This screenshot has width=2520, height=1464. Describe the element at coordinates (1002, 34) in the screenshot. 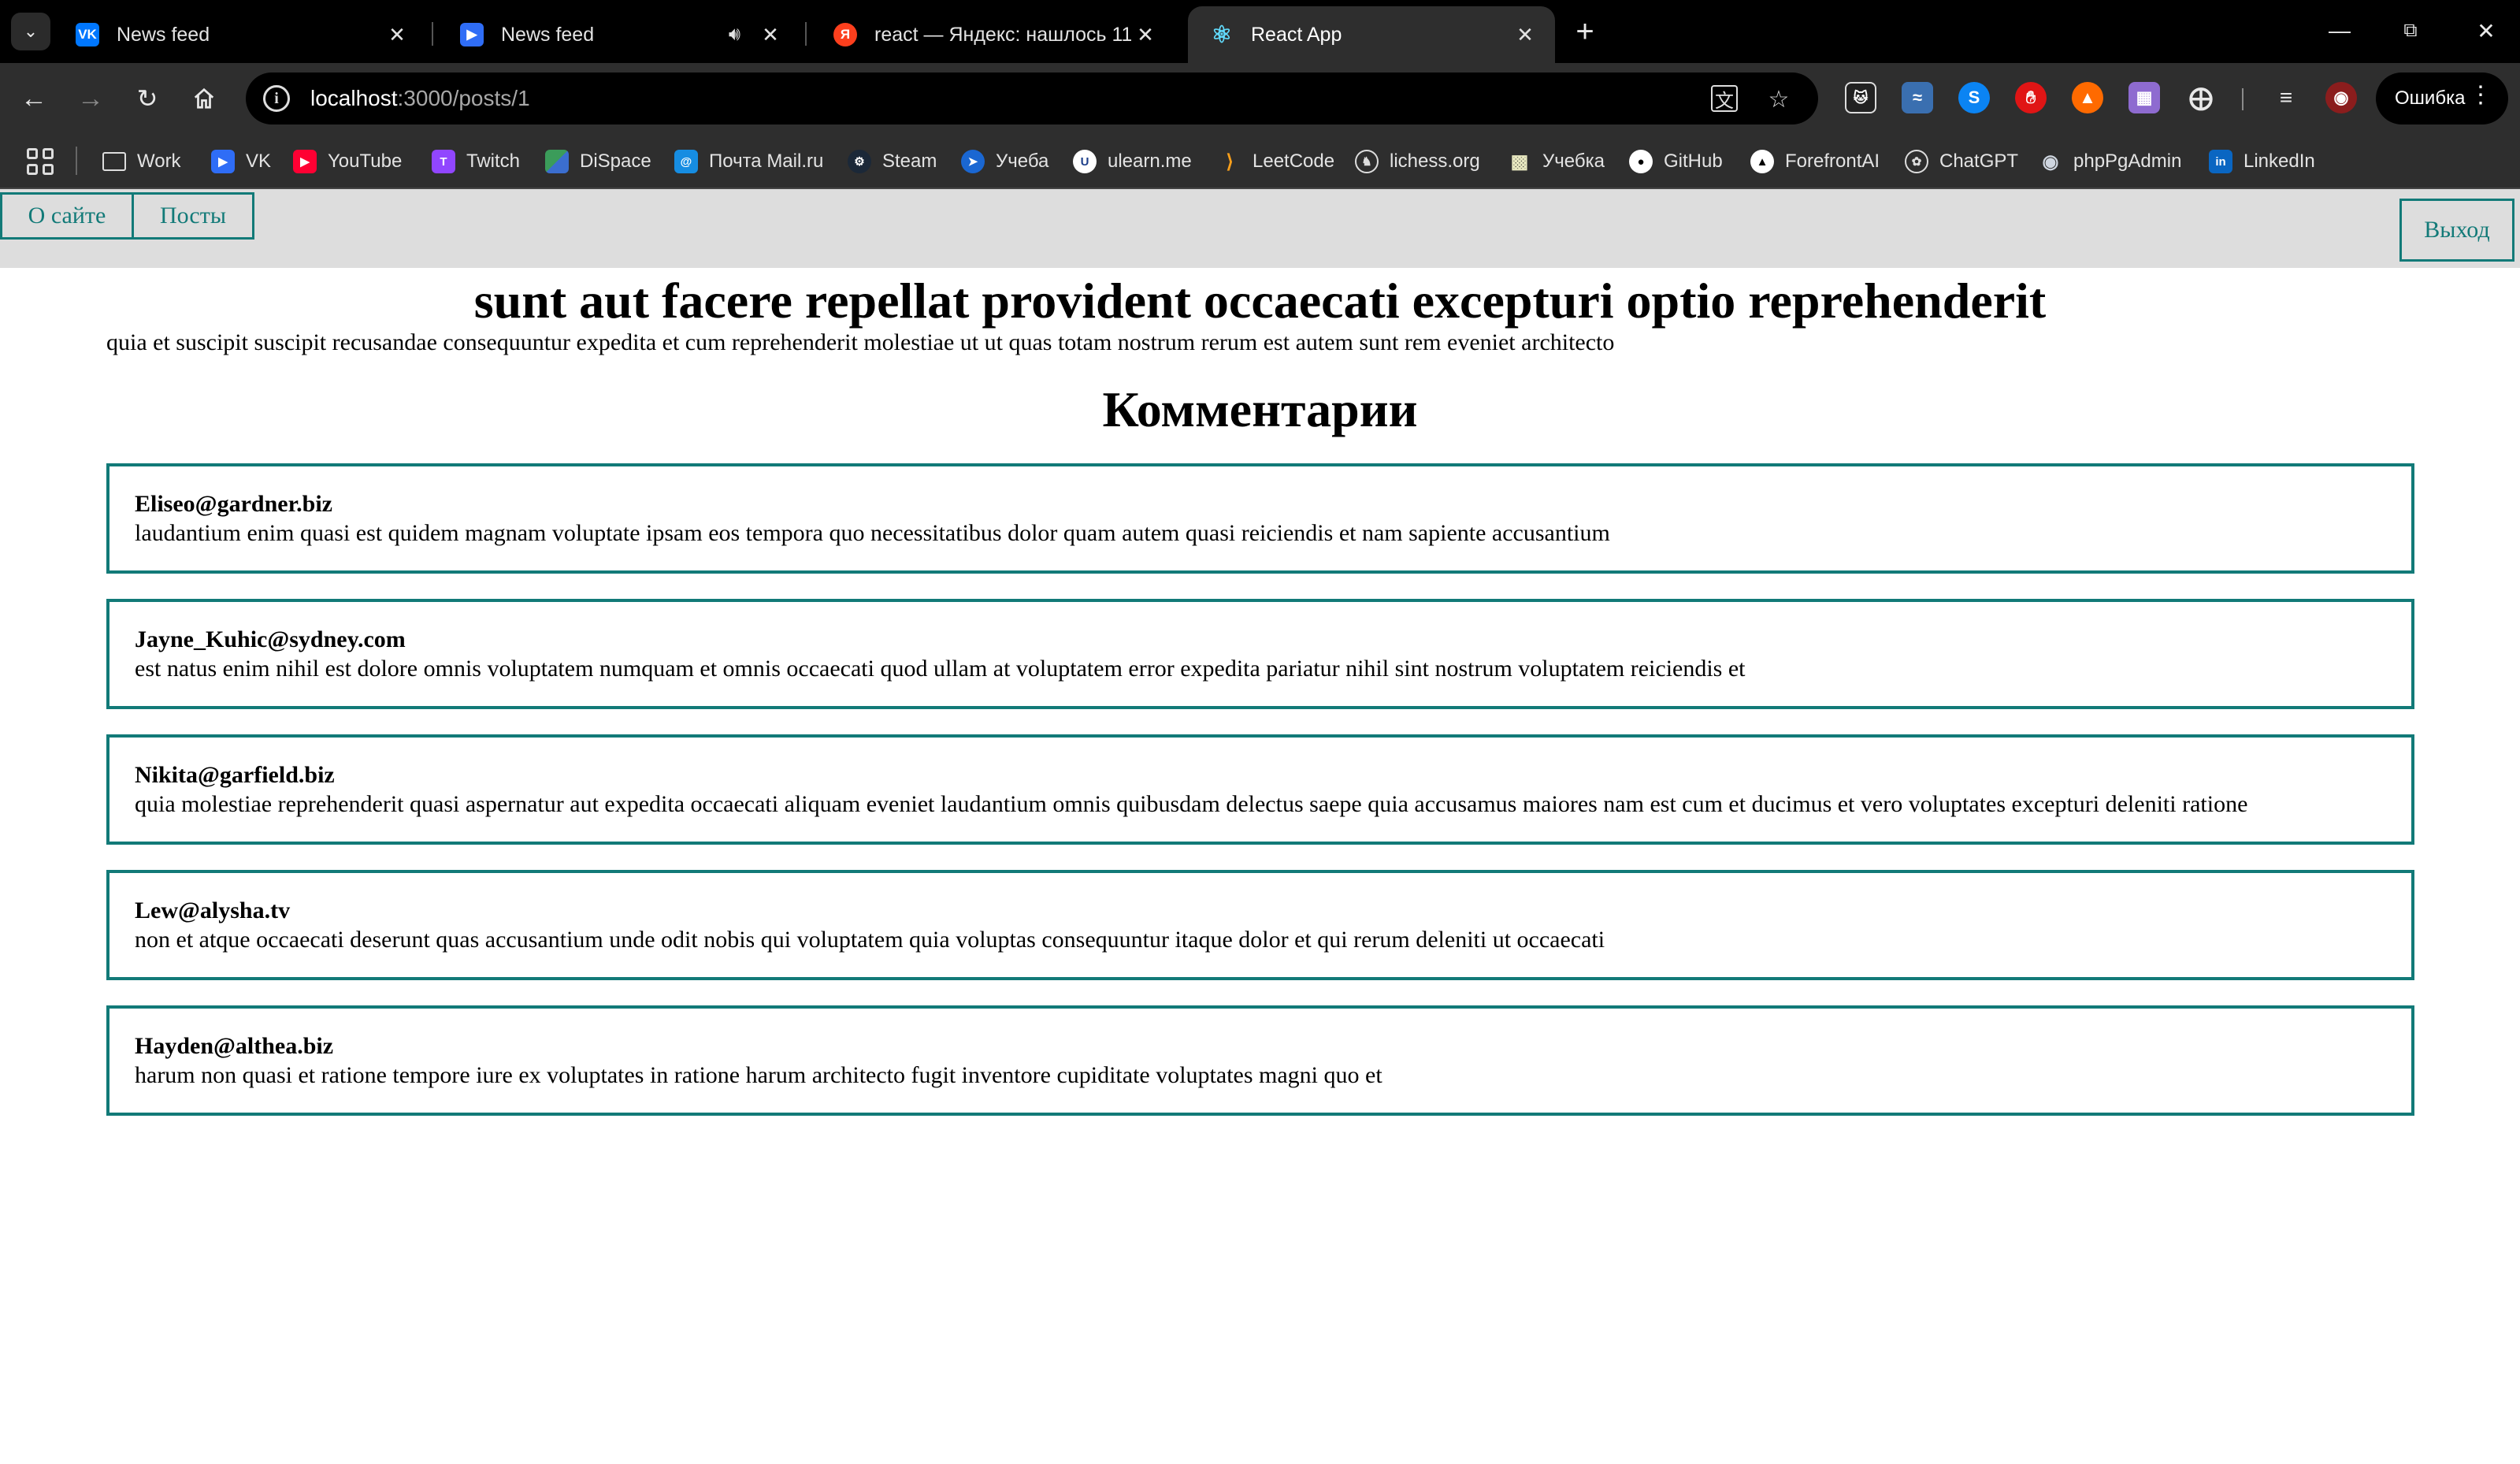

I see `tab-title: react — Яндекс: нашлось 117 тыс.` at that location.